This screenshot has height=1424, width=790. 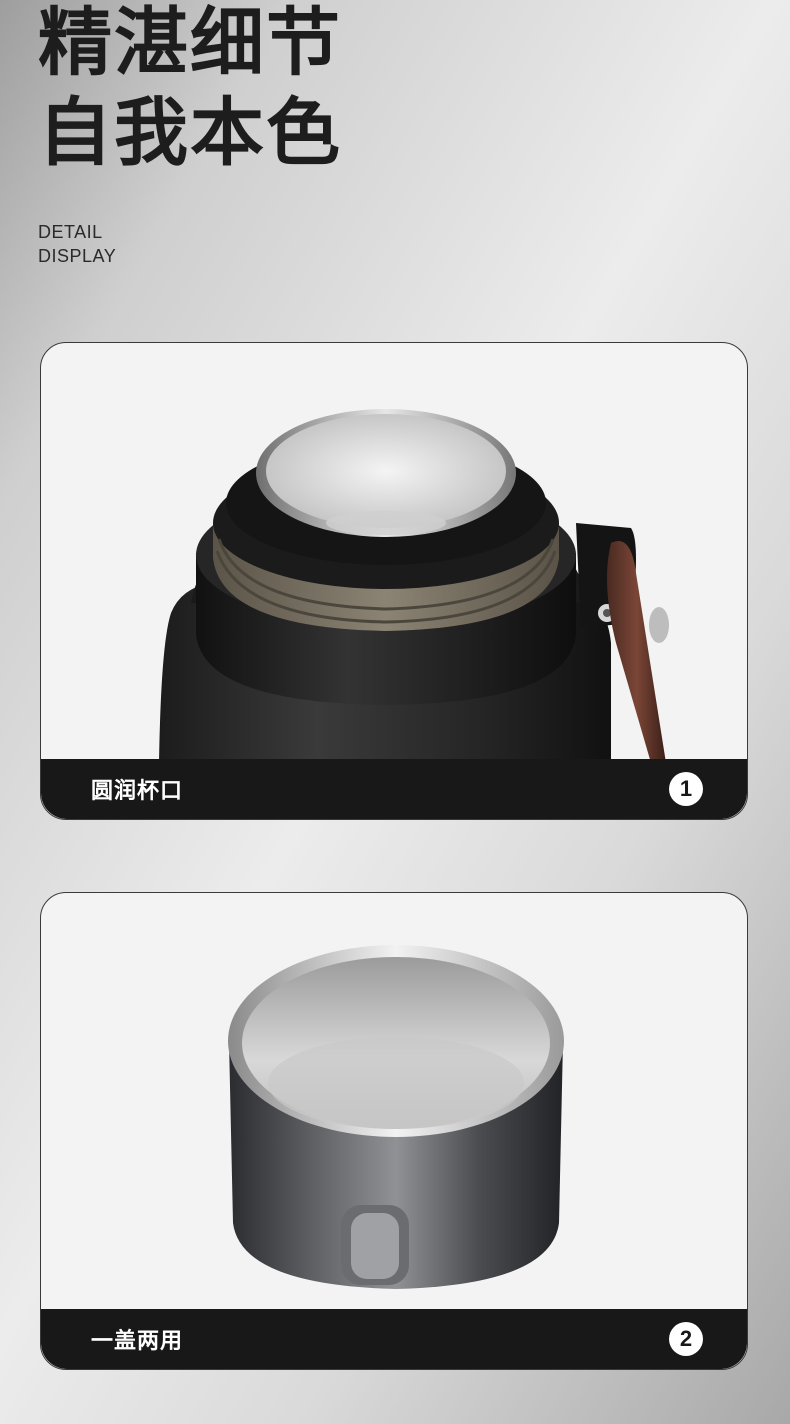 What do you see at coordinates (137, 791) in the screenshot?
I see `caption-text: 圆润杯口` at bounding box center [137, 791].